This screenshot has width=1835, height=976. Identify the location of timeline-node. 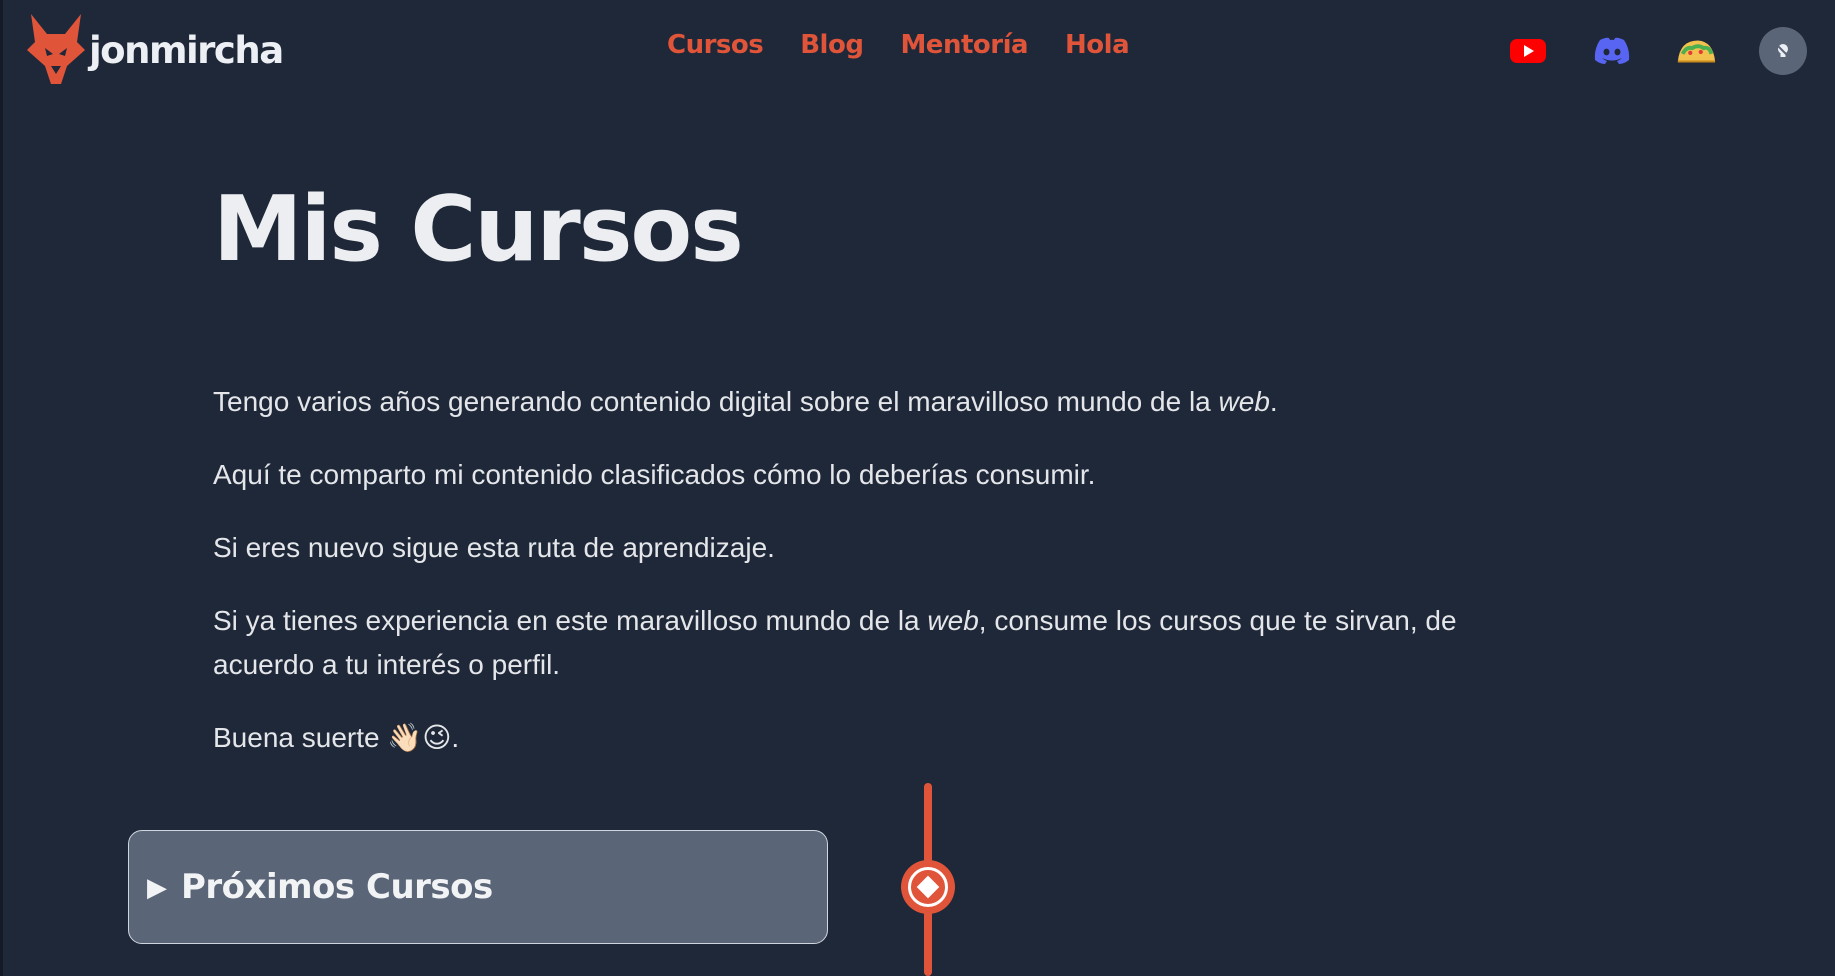
(928, 887).